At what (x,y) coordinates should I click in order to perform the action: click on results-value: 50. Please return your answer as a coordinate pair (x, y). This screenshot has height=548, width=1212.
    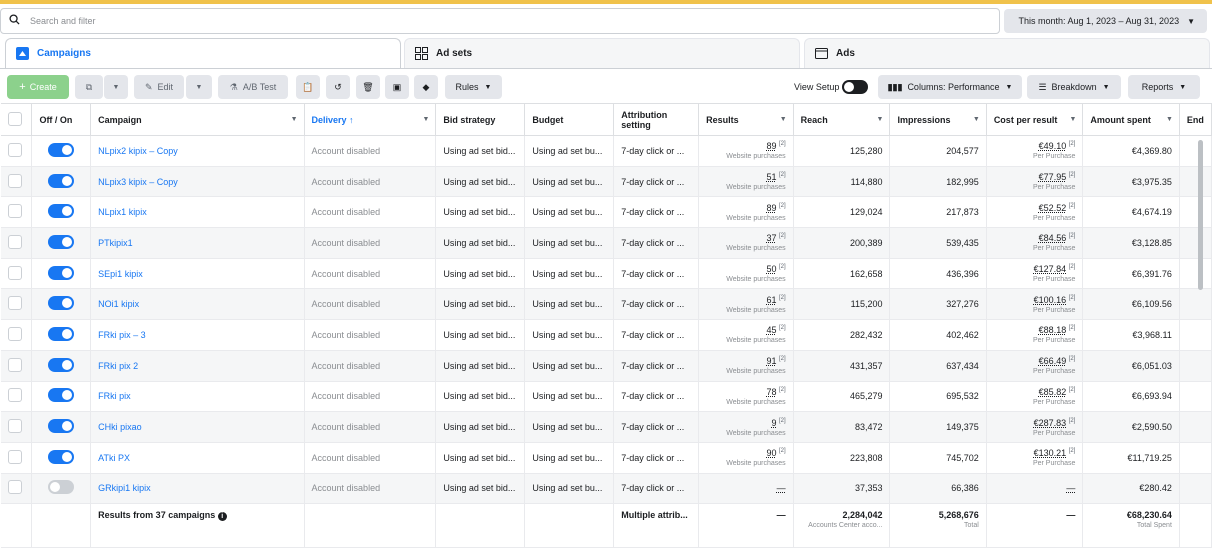
    Looking at the image, I should click on (771, 269).